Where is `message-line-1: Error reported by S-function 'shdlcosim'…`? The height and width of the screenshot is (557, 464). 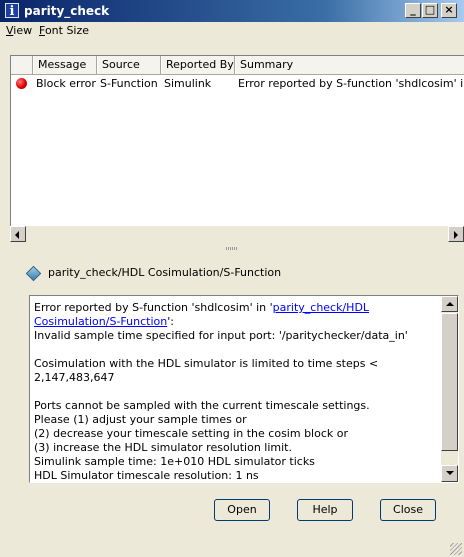
message-line-1: Error reported by S-function 'shdlcosim'… is located at coordinates (236, 315).